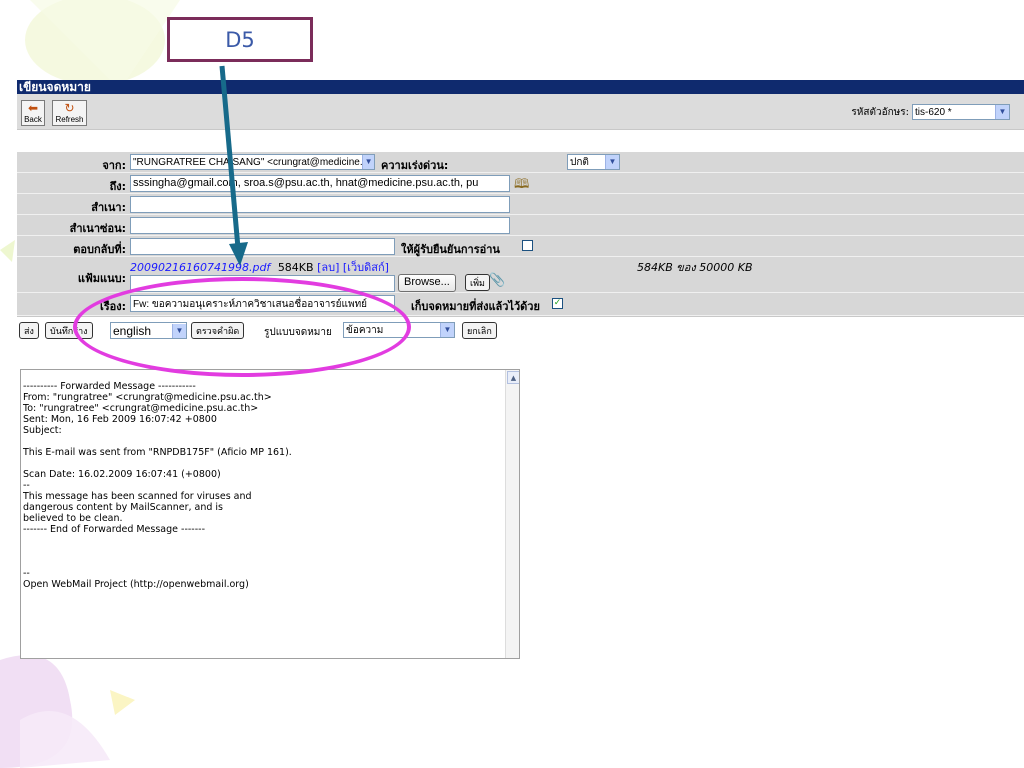 The width and height of the screenshot is (1024, 768). I want to click on back-button: ⬅ Back, so click(33, 113).